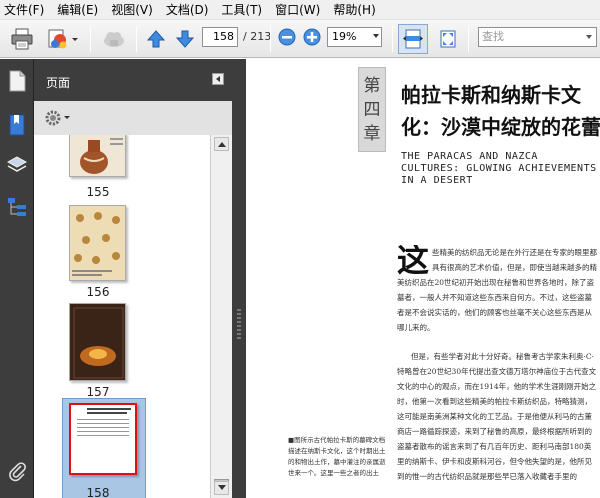 This screenshot has height=498, width=600. Describe the element at coordinates (17, 278) in the screenshot. I see `navigation-rail` at that location.